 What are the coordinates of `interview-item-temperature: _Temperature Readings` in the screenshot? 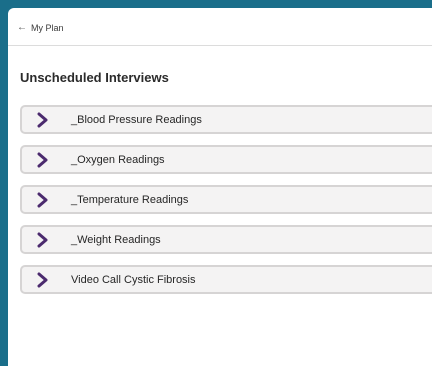 It's located at (226, 199).